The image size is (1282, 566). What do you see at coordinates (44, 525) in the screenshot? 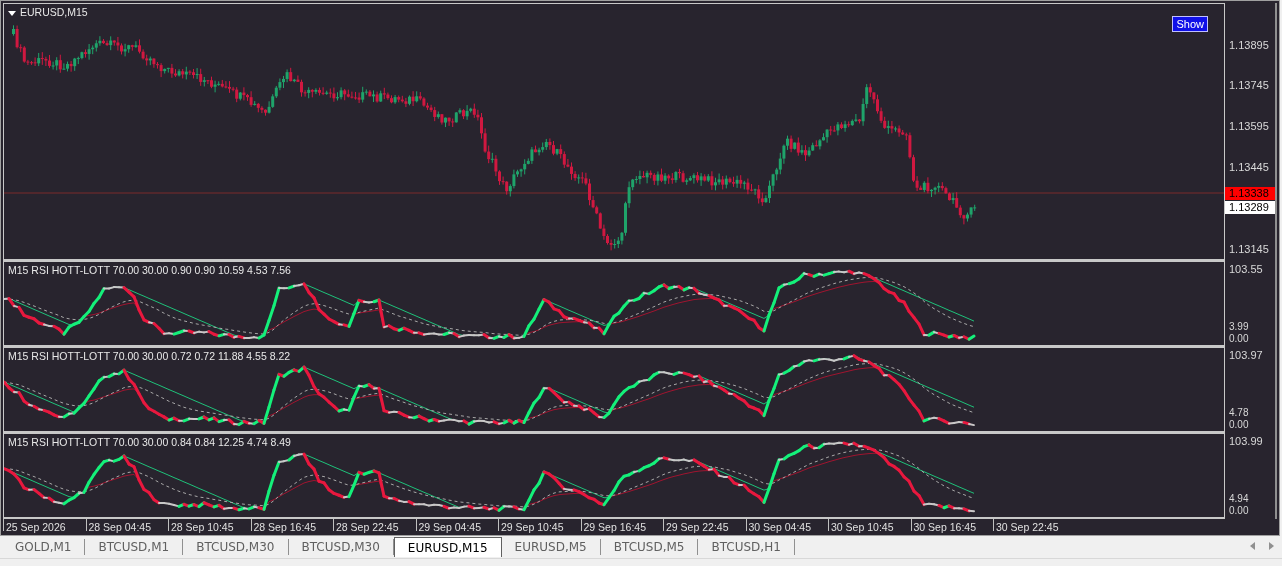
I see `time-label: 25 Sep 2026` at bounding box center [44, 525].